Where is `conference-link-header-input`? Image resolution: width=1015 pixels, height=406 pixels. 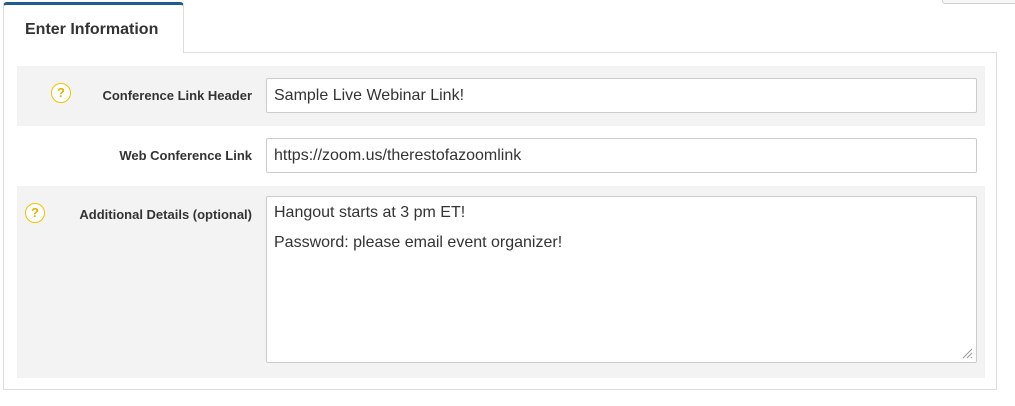 conference-link-header-input is located at coordinates (621, 95).